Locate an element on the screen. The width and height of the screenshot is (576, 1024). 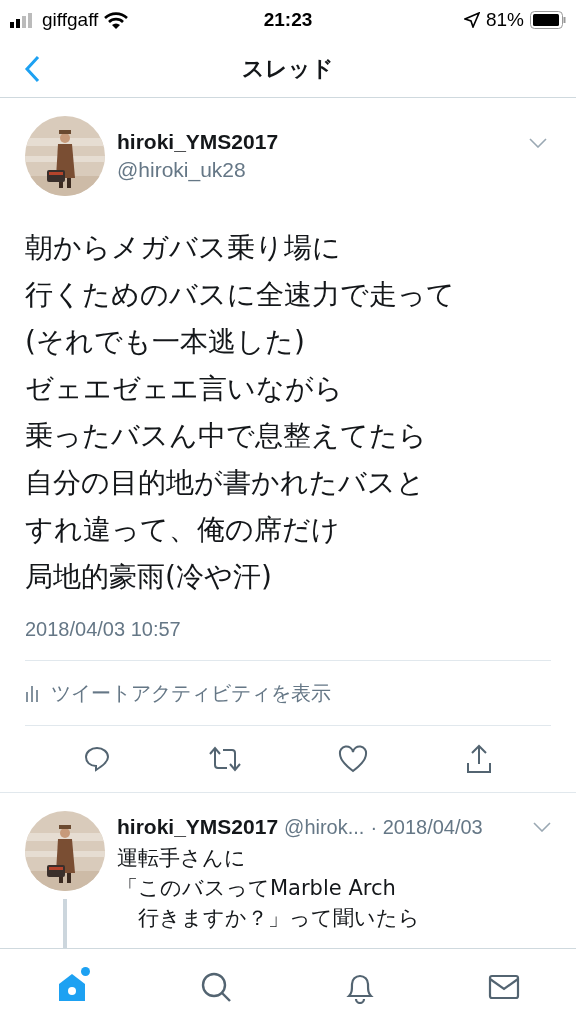
heart-icon is located at coordinates (353, 759).